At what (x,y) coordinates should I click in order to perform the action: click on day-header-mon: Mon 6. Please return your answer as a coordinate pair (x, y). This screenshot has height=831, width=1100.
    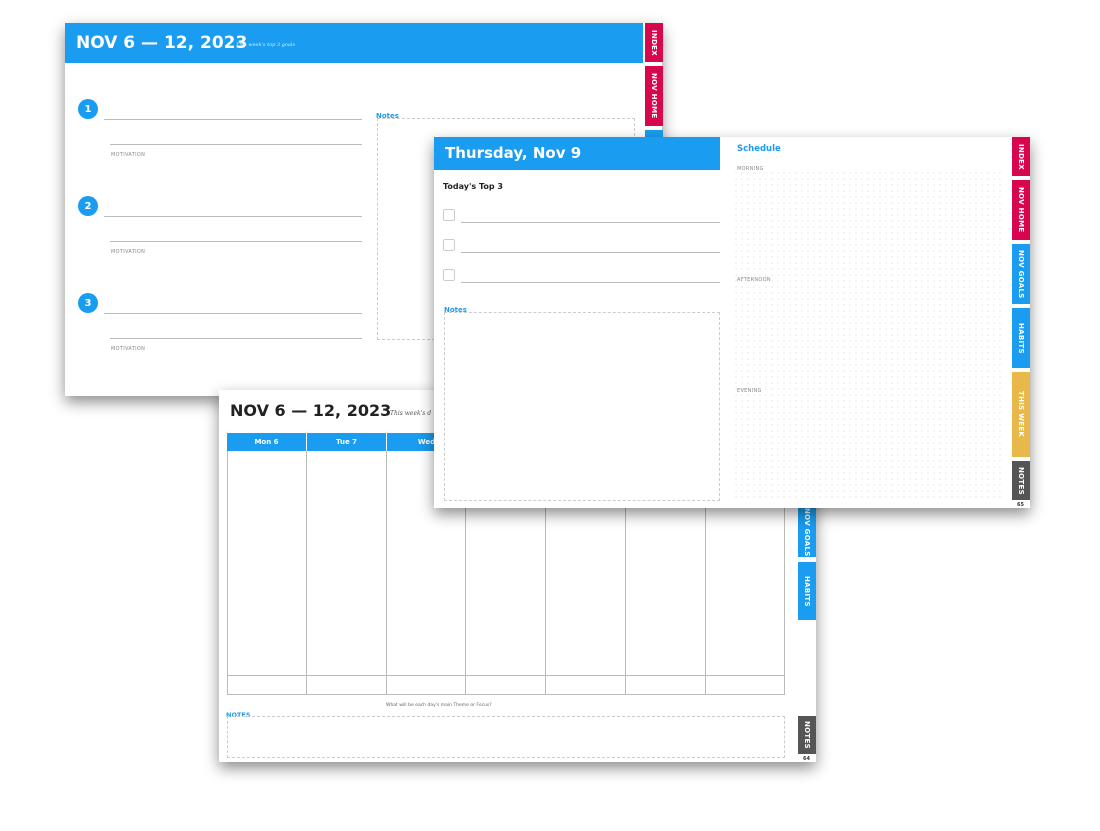
    Looking at the image, I should click on (267, 442).